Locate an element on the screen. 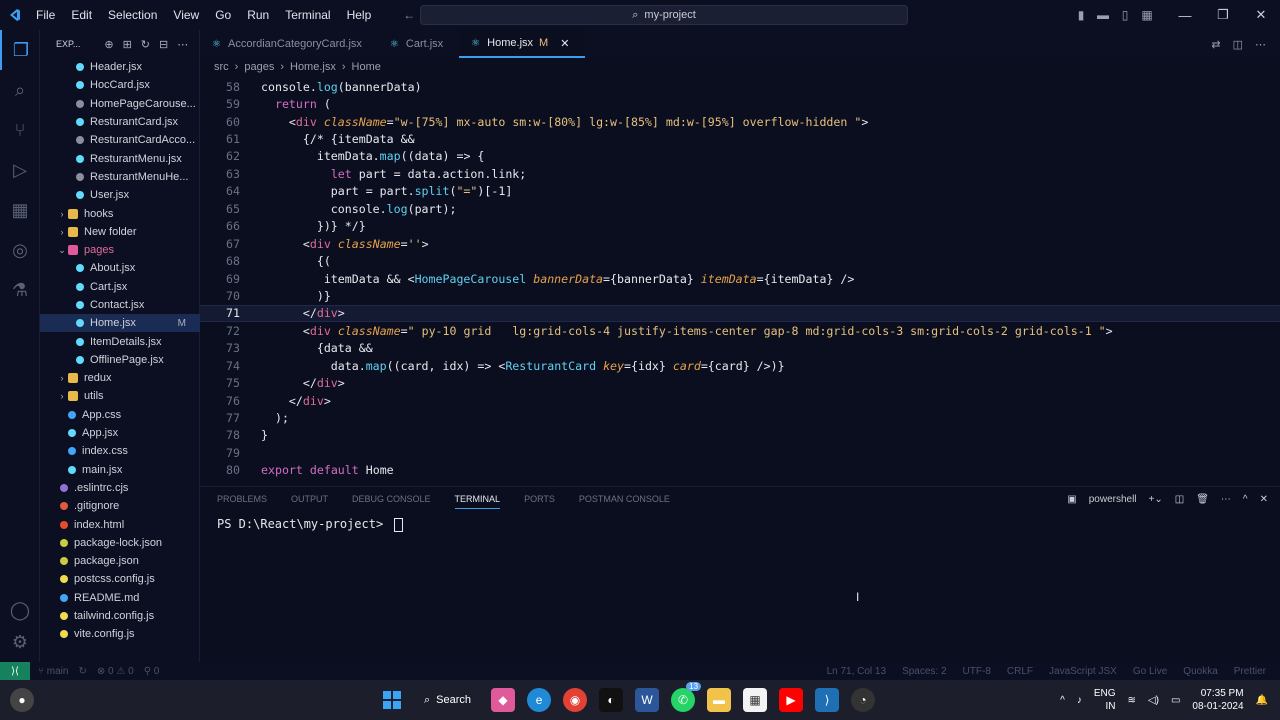 The height and width of the screenshot is (720, 1280). code-line: 75 </div> is located at coordinates (740, 382).